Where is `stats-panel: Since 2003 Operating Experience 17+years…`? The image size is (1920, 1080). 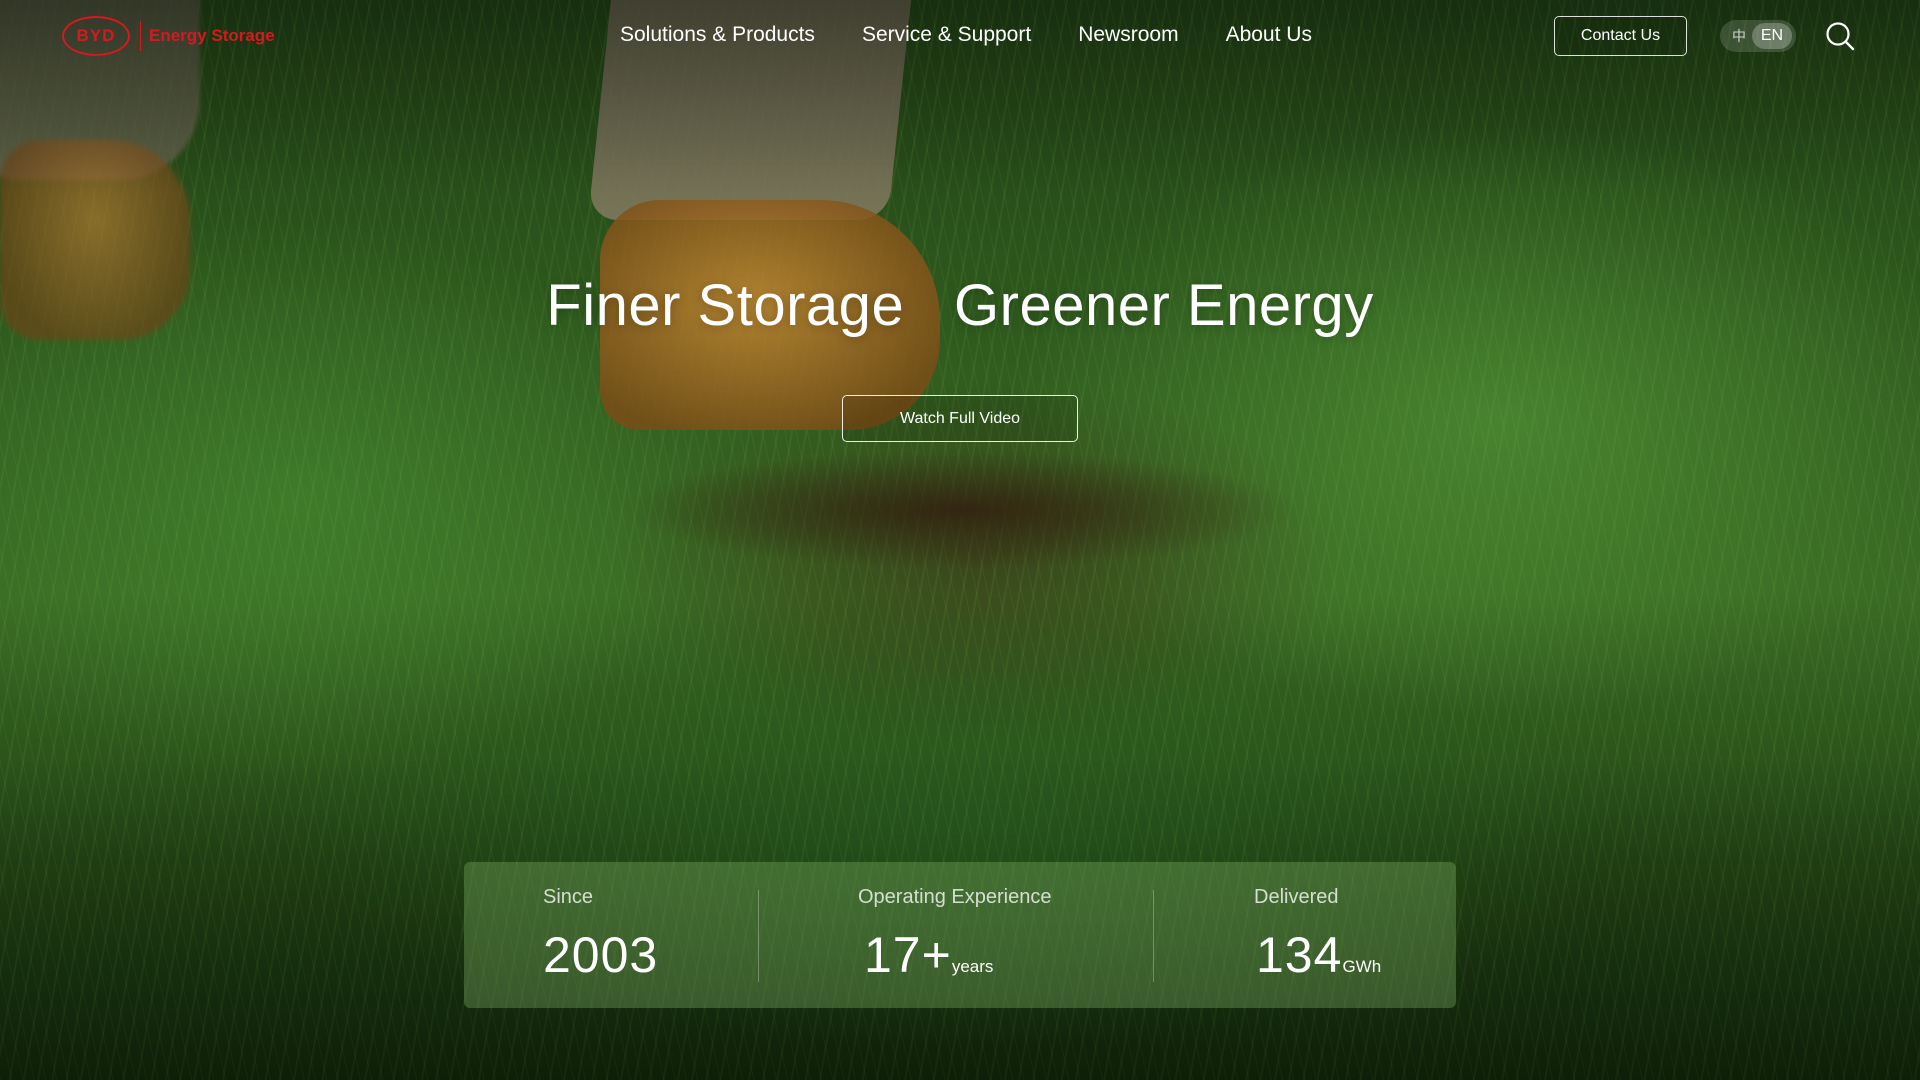 stats-panel: Since 2003 Operating Experience 17+years… is located at coordinates (960, 935).